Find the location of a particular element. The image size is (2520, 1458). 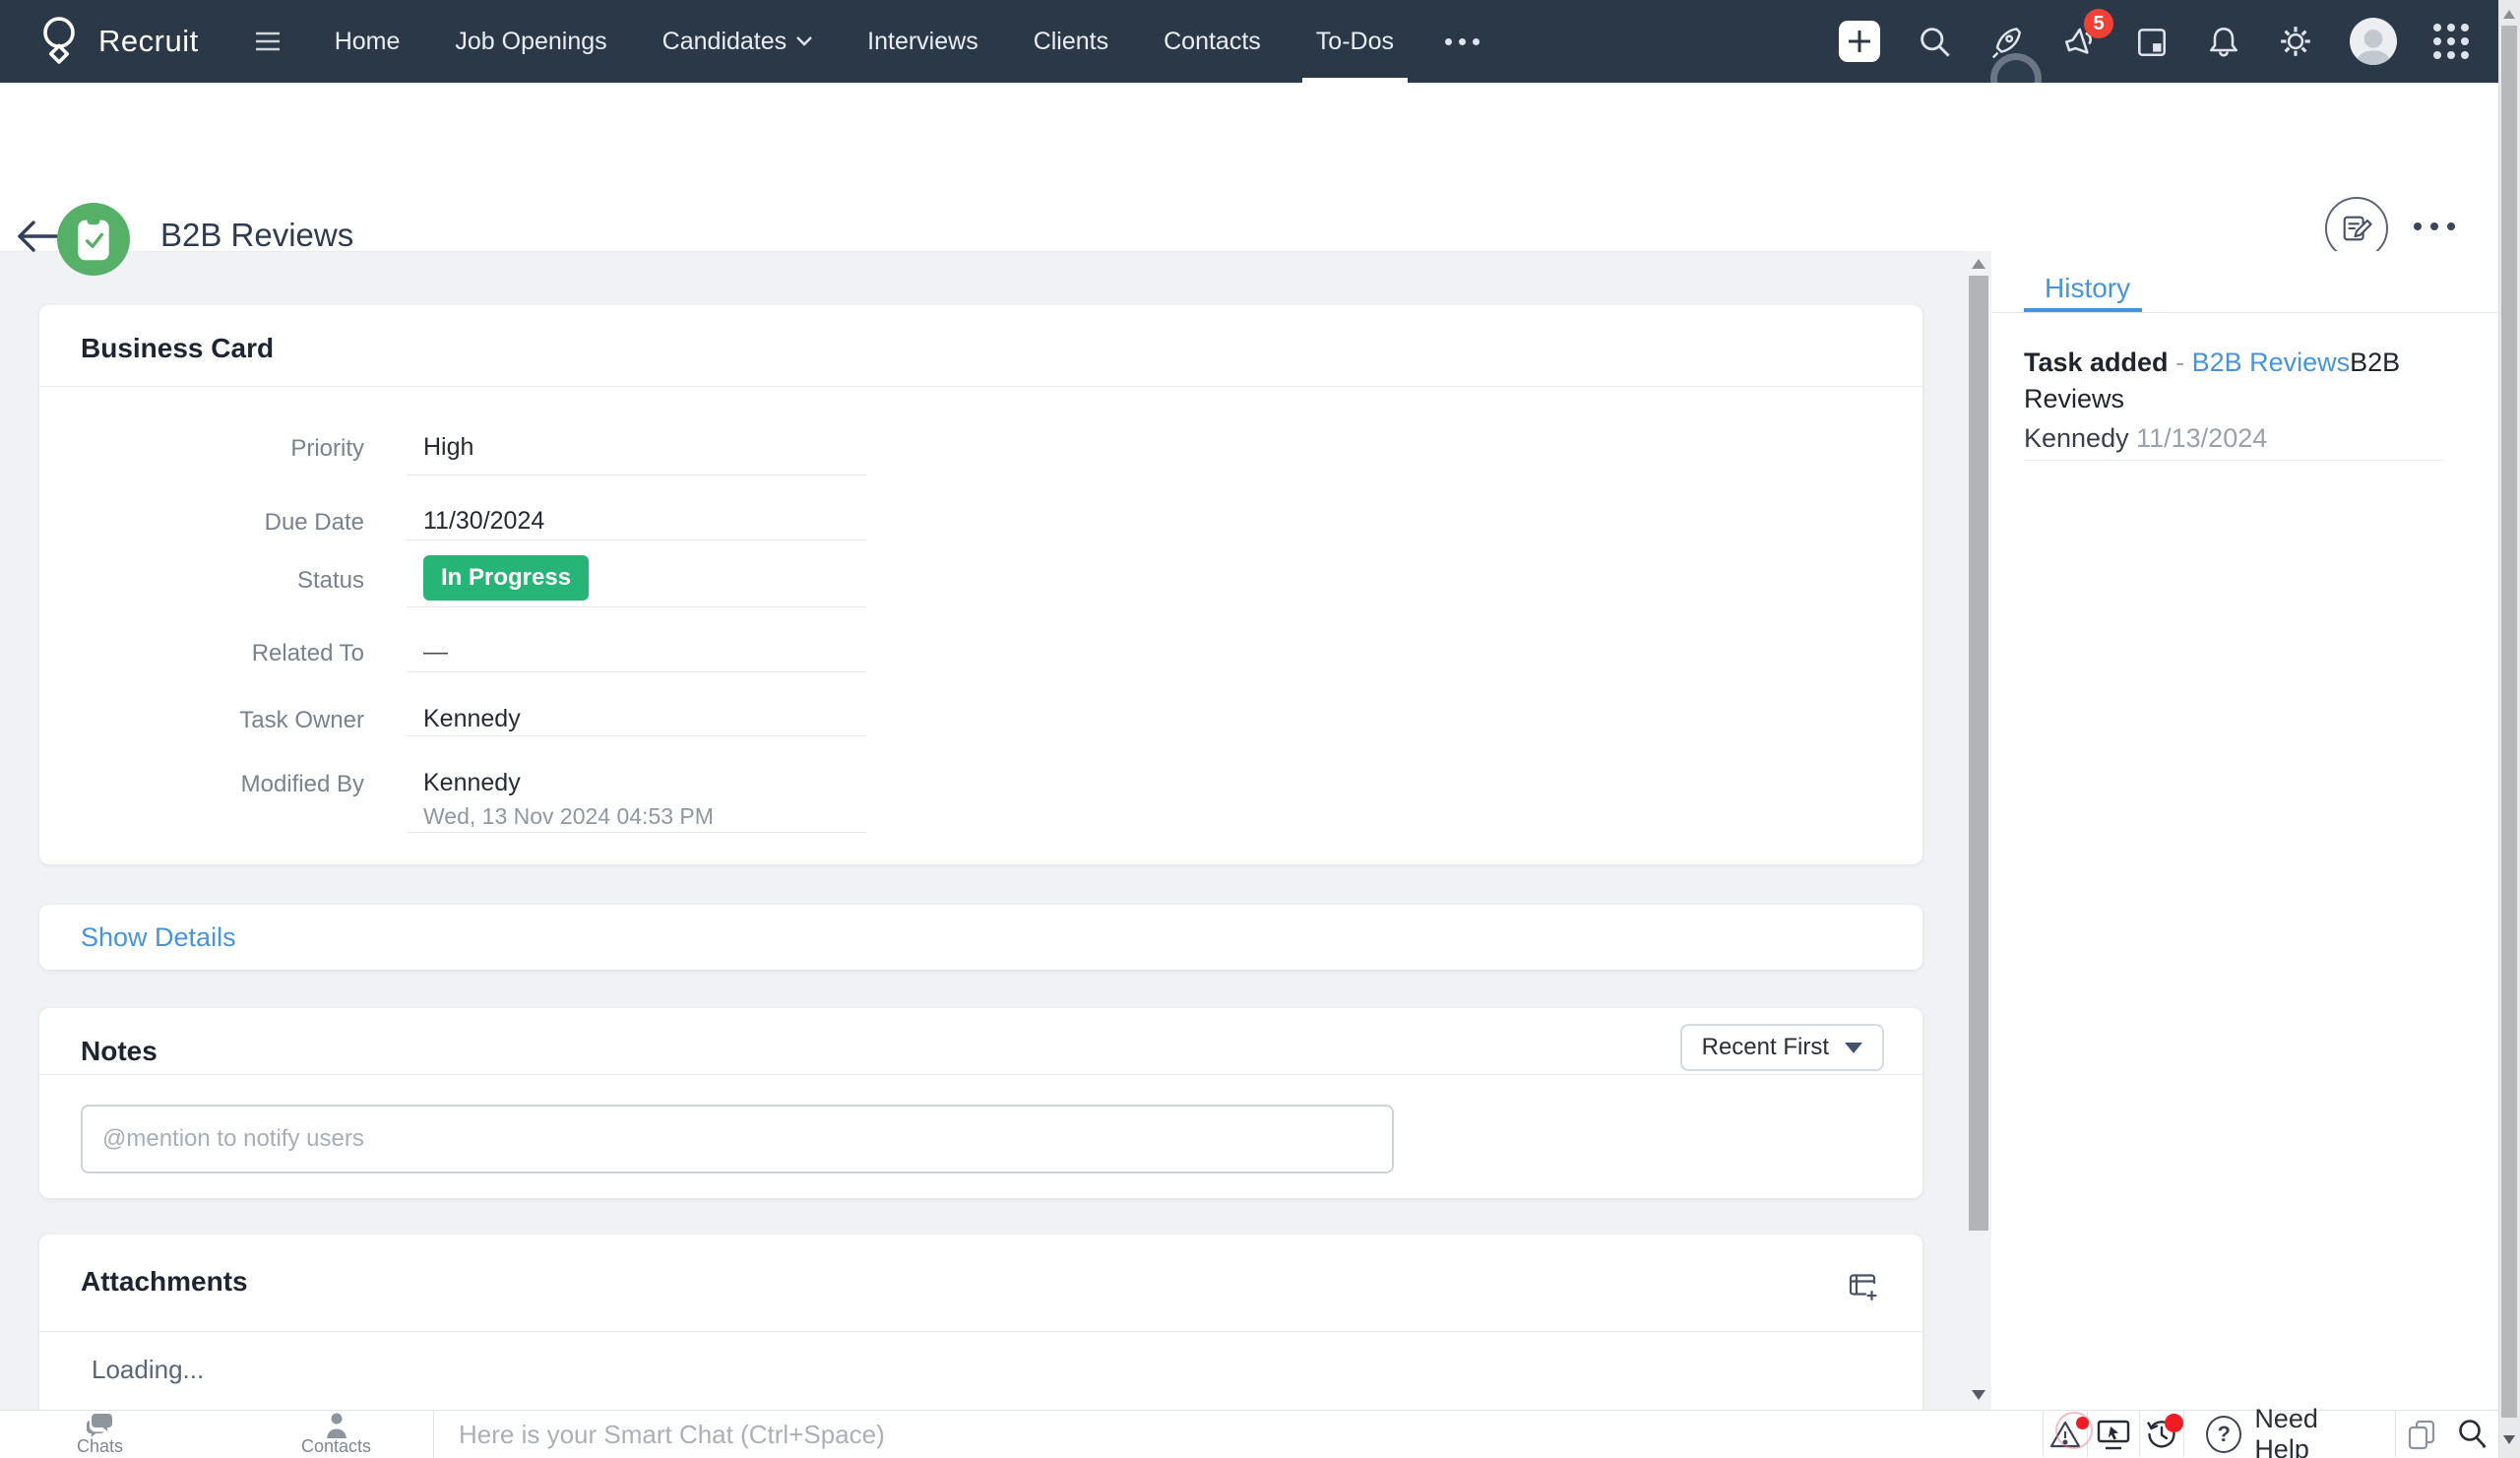

back-arrow-icon is located at coordinates (38, 236).